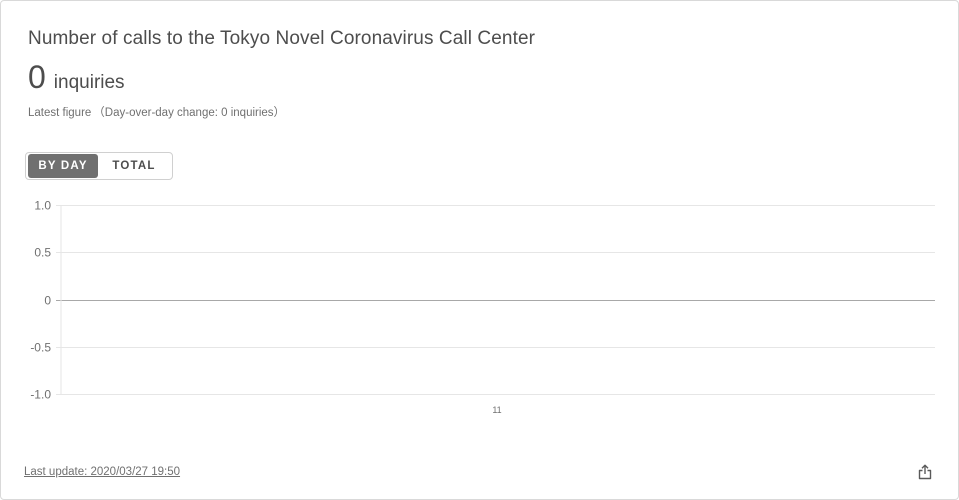  What do you see at coordinates (40, 300) in the screenshot?
I see `y-tick-labels: 1.0 0.5 0 -0.5 -1.0` at bounding box center [40, 300].